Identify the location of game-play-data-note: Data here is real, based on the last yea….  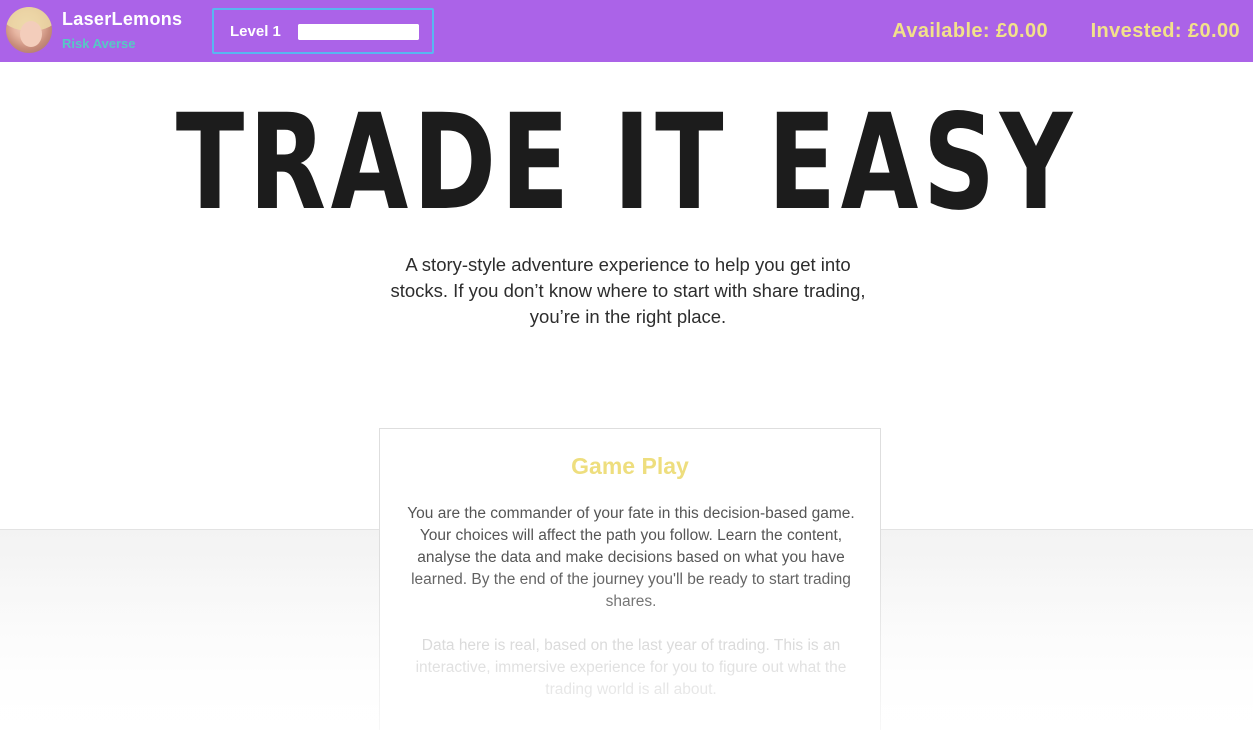
(631, 667).